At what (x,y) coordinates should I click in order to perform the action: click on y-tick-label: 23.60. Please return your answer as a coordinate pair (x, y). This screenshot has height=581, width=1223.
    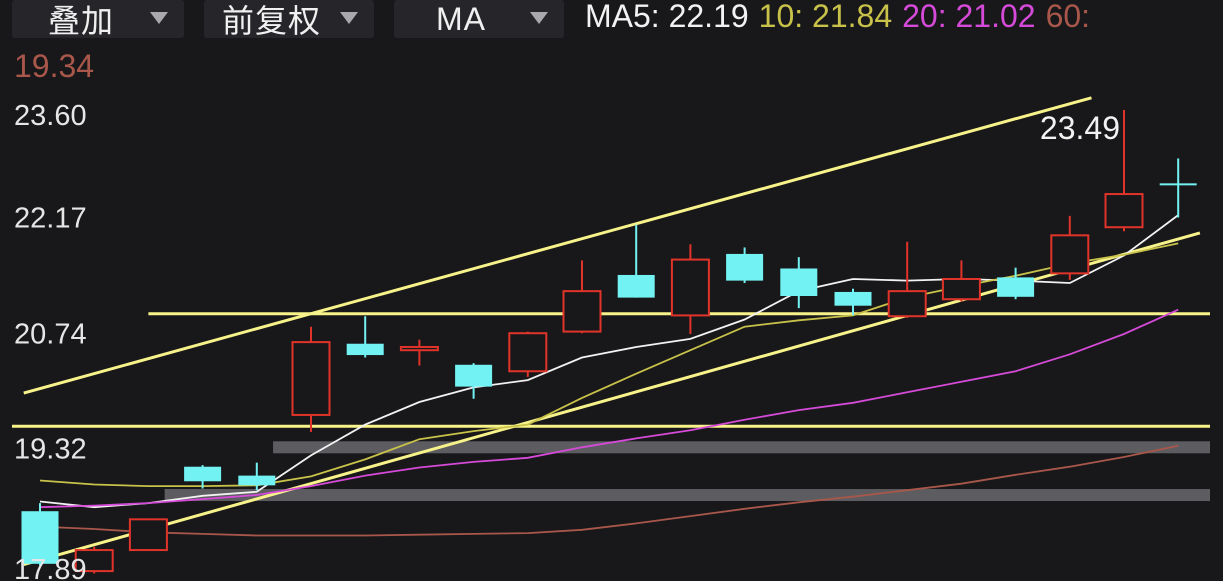
    Looking at the image, I should click on (50, 116).